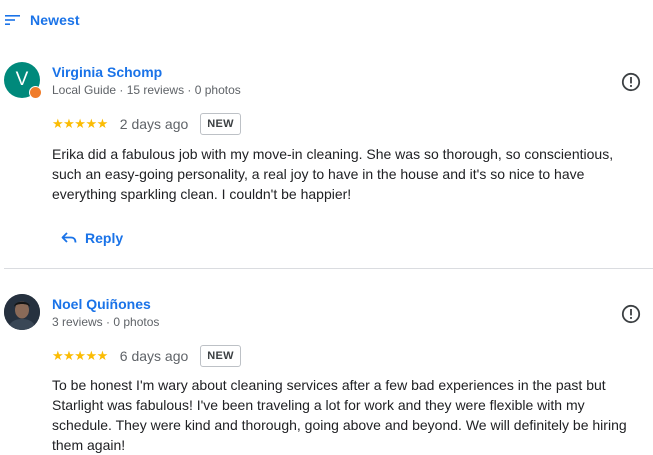 Image resolution: width=653 pixels, height=455 pixels. Describe the element at coordinates (101, 304) in the screenshot. I see `author-name: Noel Quiñones` at that location.